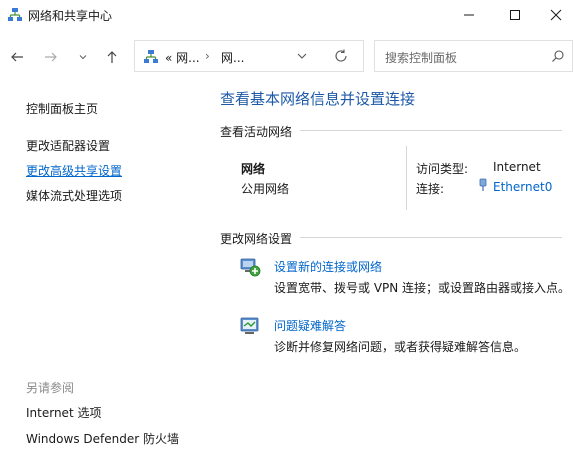 The width and height of the screenshot is (573, 451). I want to click on sidebar-item-media-streaming: 媒体流式处理选项, so click(74, 195).